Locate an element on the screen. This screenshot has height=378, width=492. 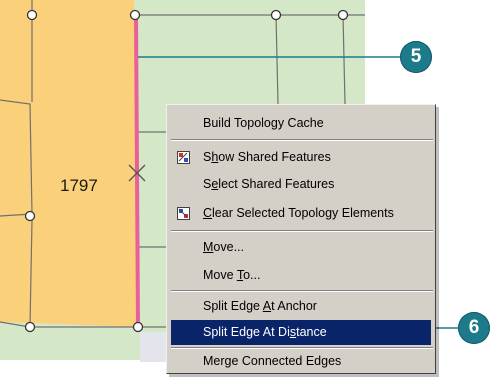
menu-item-build-topology-cache: Build Topology Cache is located at coordinates (301, 123).